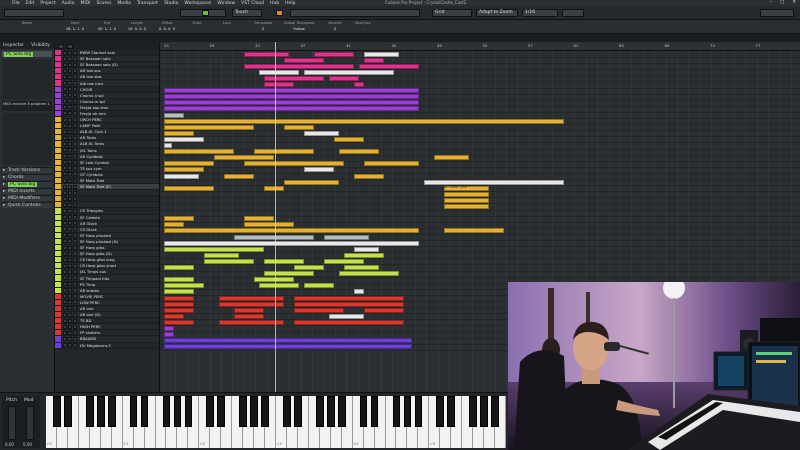 The height and width of the screenshot is (450, 800). I want to click on track-name: ALB XL Cym 1, so click(93, 131).